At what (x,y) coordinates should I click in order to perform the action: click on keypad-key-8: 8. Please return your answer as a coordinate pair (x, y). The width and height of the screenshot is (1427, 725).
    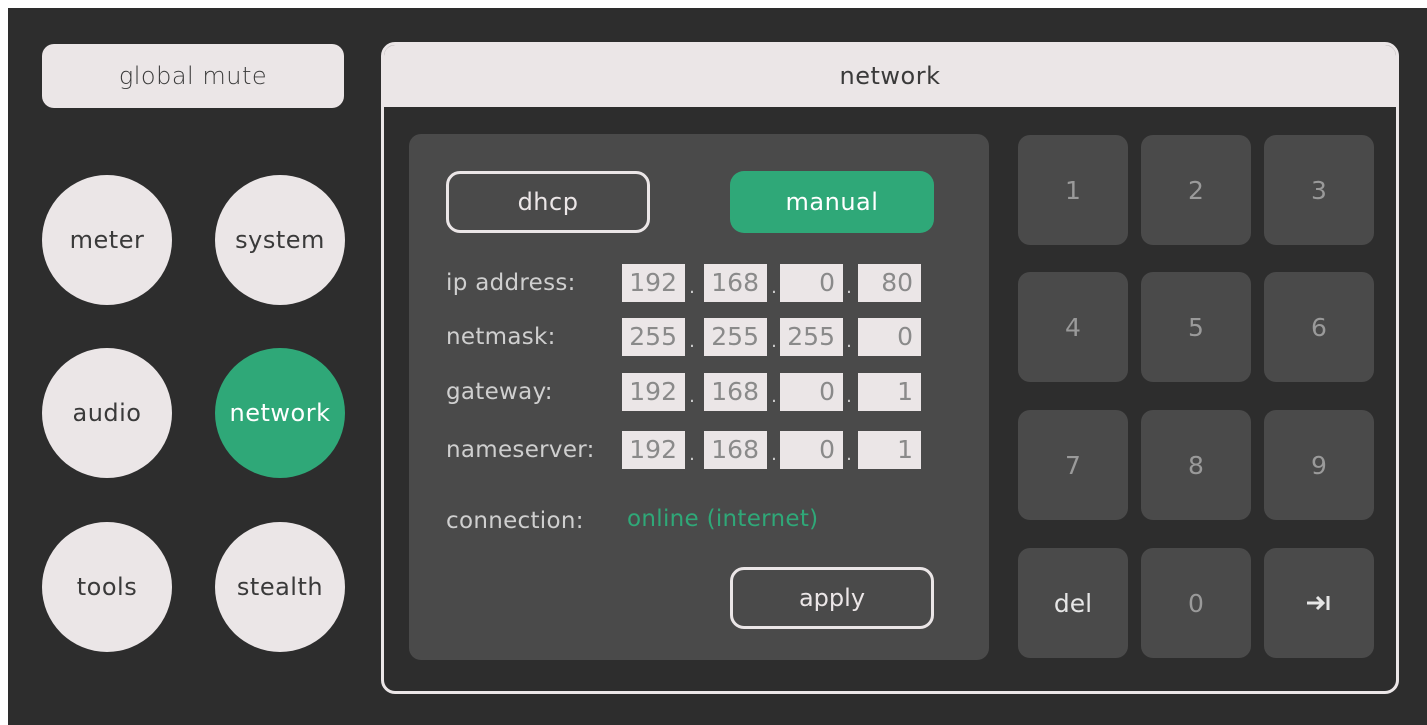
    Looking at the image, I should click on (1196, 465).